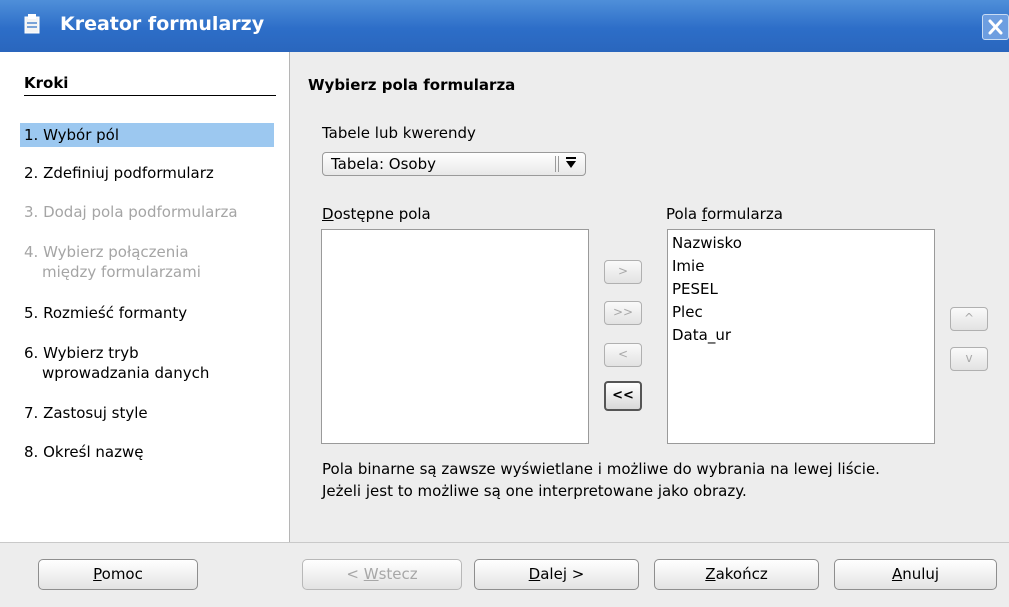 This screenshot has width=1009, height=607. I want to click on mnemonic: W, so click(371, 574).